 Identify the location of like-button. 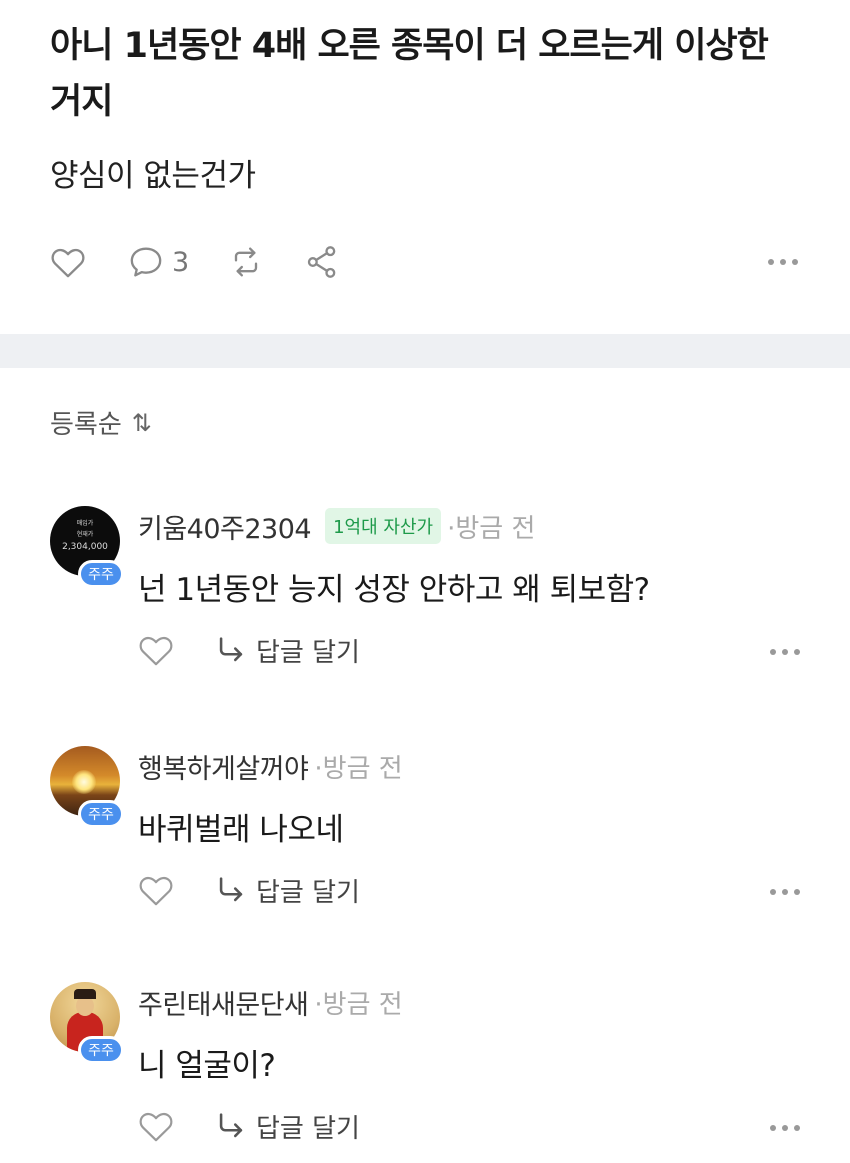
(68, 262).